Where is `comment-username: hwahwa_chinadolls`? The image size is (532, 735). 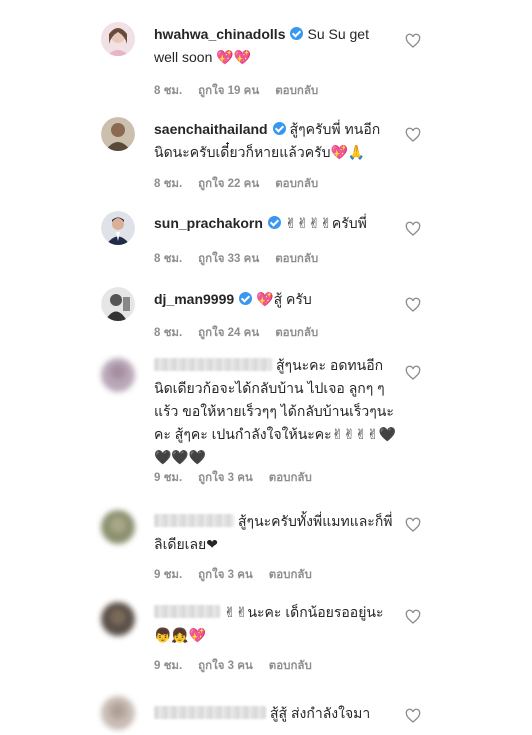
comment-username: hwahwa_chinadolls is located at coordinates (219, 34).